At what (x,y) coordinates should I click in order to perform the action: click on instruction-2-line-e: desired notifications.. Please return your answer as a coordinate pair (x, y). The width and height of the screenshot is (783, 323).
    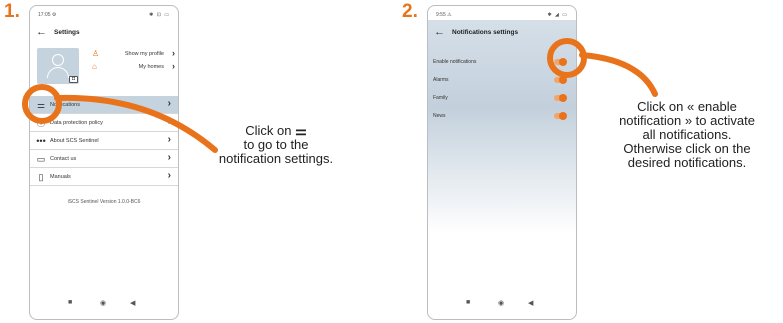
    Looking at the image, I should click on (687, 162).